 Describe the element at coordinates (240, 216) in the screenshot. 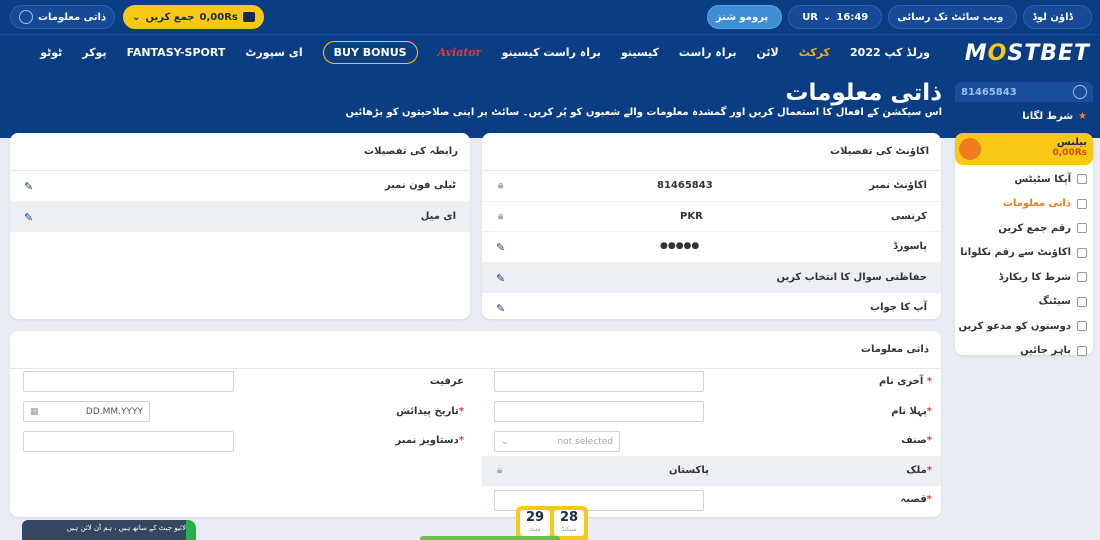

I see `email-row: ای میل ✎` at that location.